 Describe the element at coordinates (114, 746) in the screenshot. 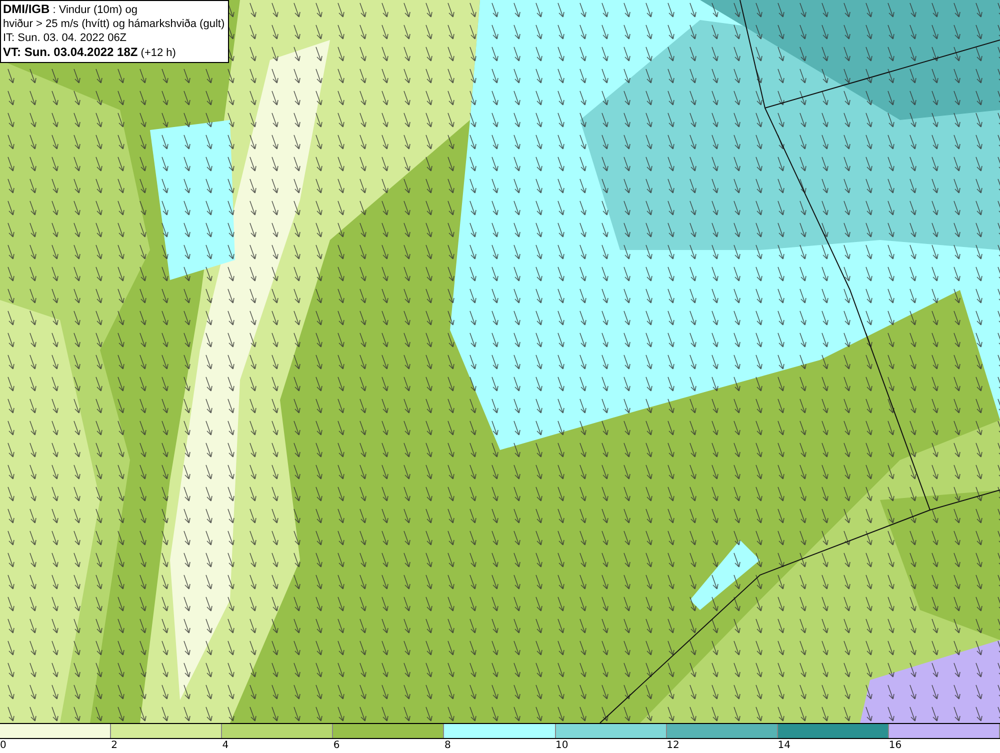

I see `scale-label: 2` at that location.